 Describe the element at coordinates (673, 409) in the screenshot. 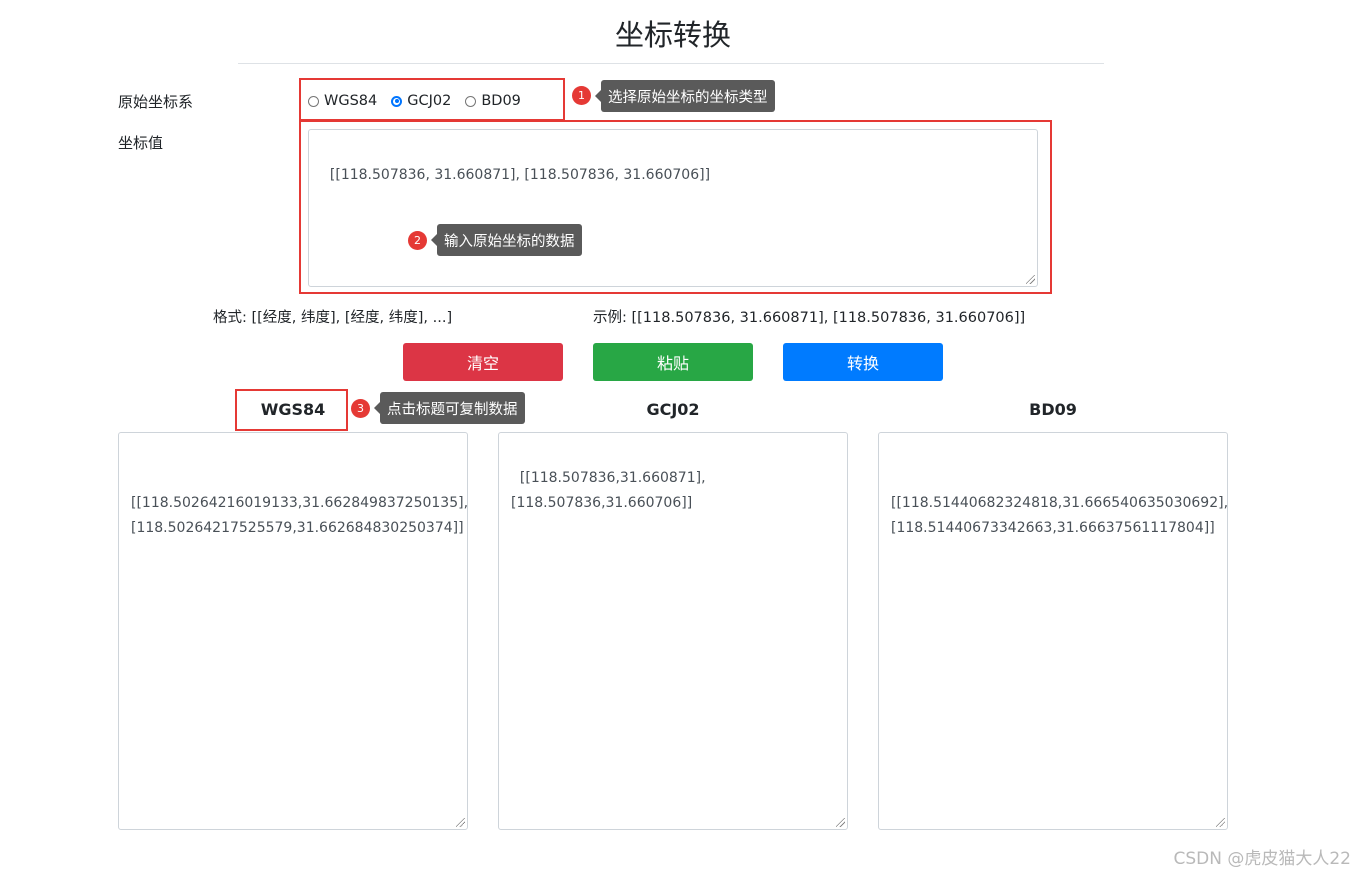

I see `result-title-gcj02: GCJ02` at that location.